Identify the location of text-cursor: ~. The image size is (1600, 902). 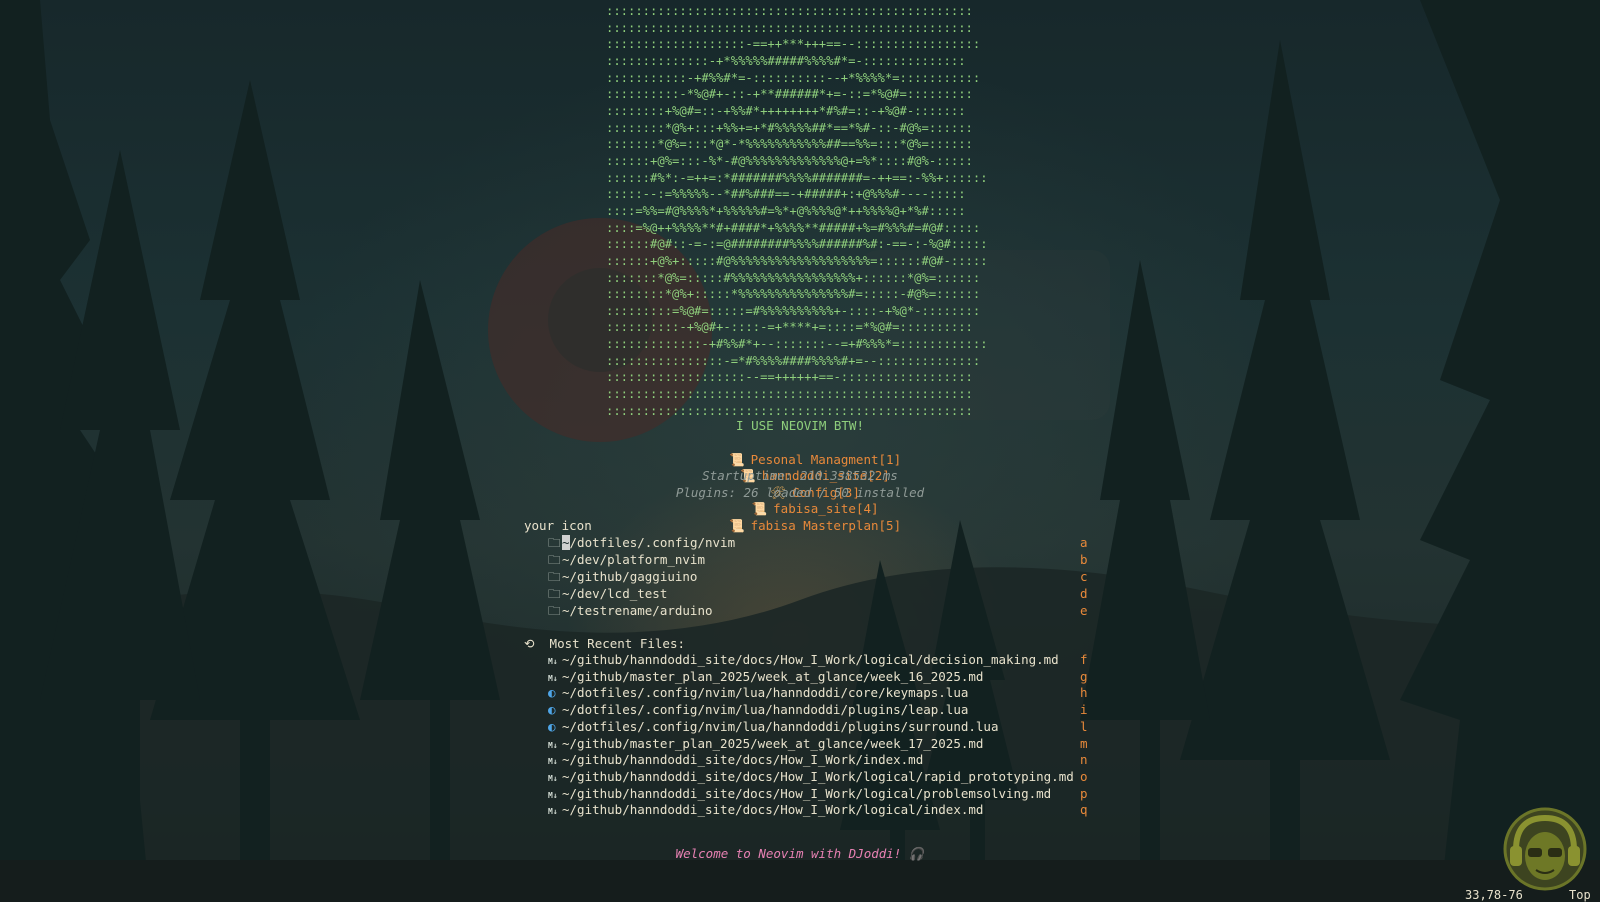
(566, 542).